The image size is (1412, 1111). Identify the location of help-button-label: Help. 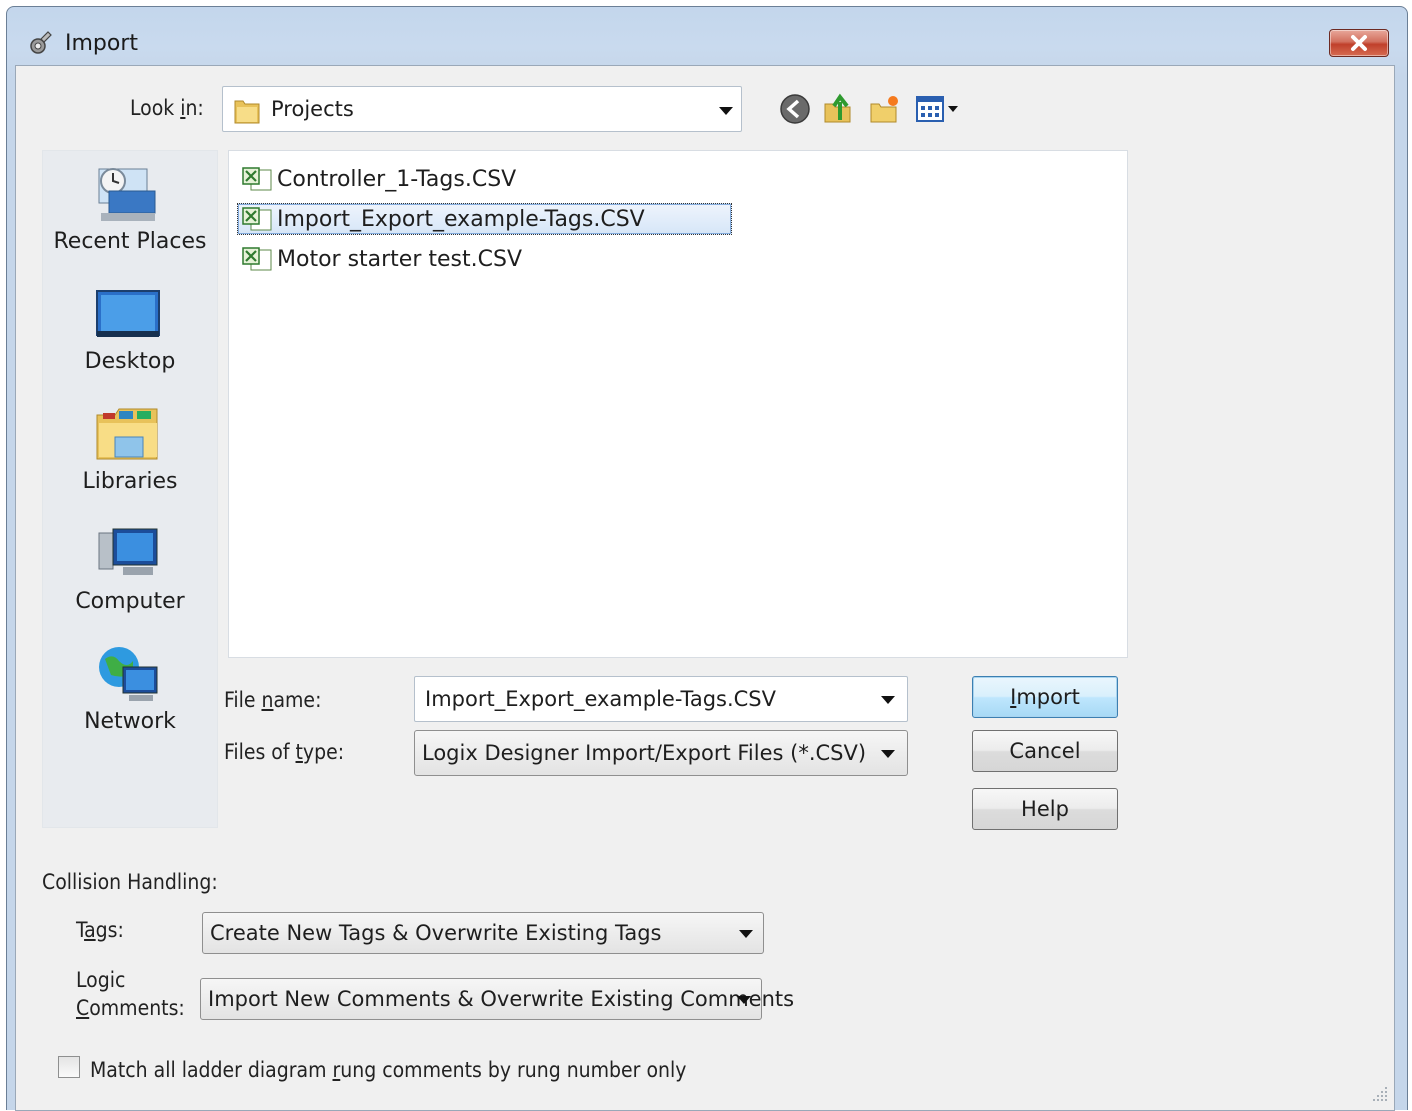
(1045, 809).